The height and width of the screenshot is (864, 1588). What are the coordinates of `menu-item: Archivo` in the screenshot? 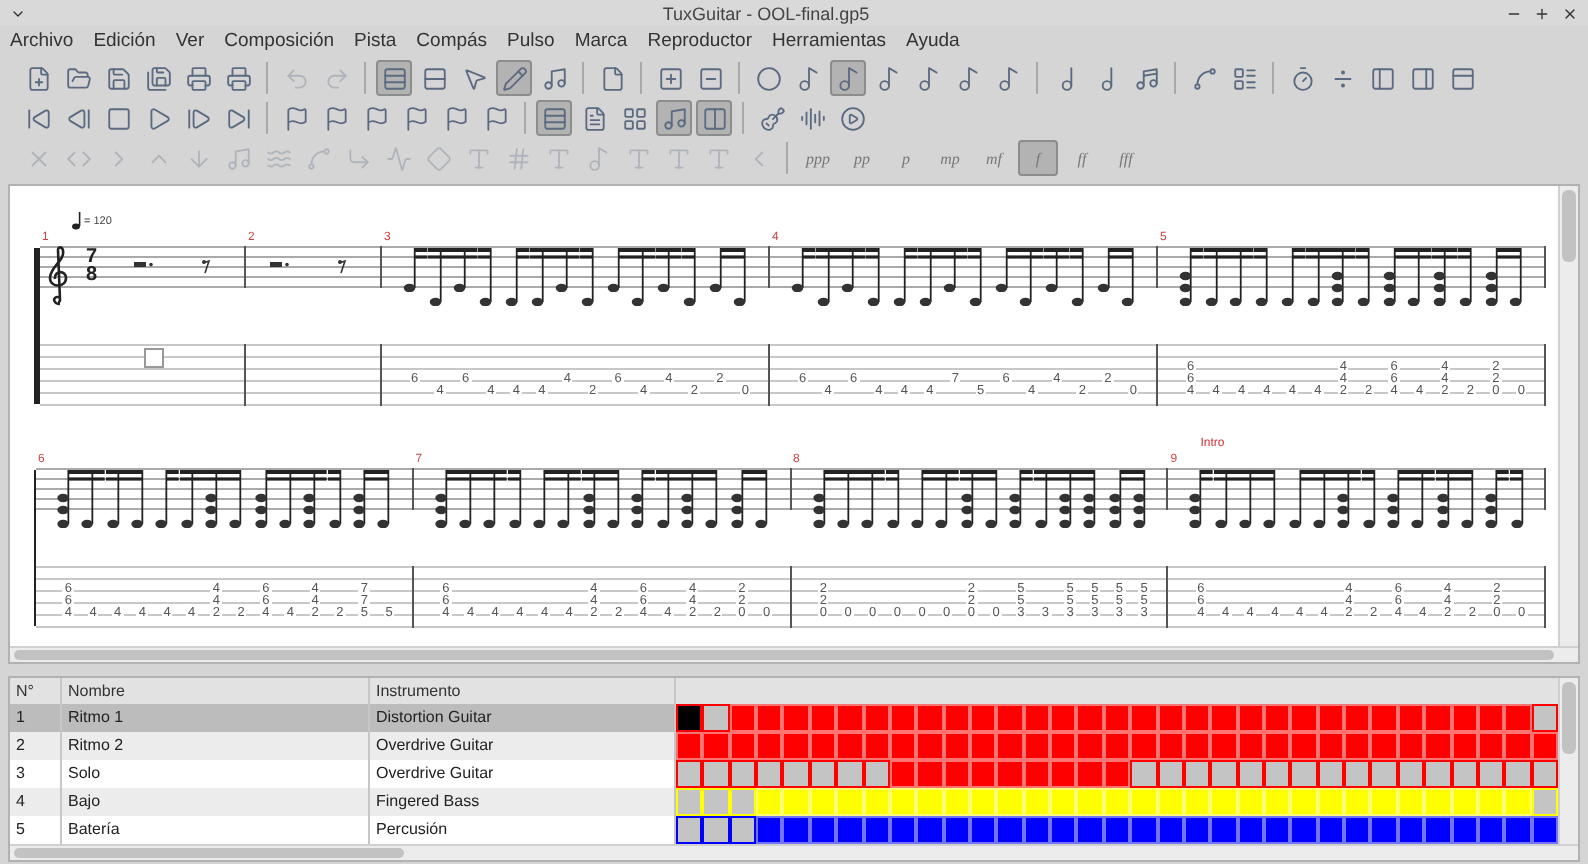 It's located at (42, 41).